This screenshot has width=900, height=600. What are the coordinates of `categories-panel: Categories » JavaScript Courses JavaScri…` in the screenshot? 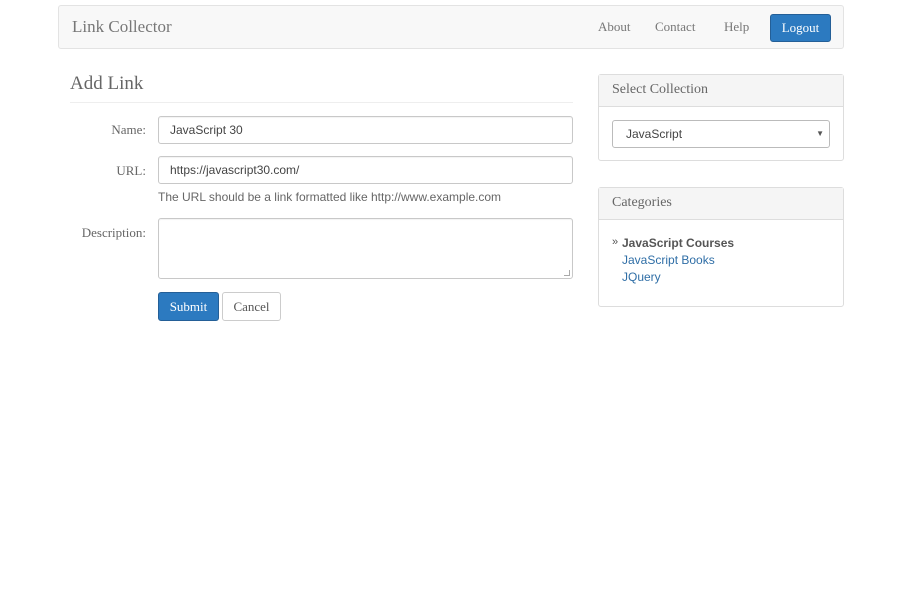 It's located at (721, 247).